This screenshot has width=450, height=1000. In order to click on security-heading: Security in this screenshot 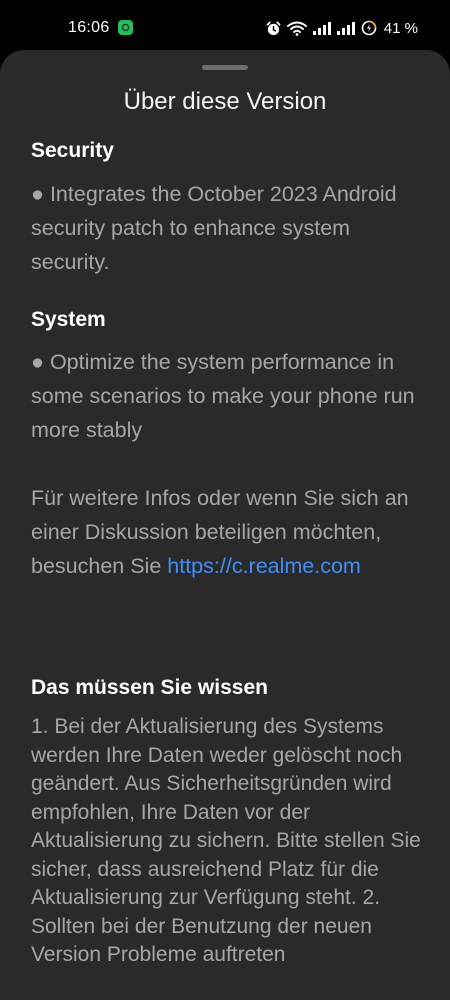, I will do `click(72, 150)`.